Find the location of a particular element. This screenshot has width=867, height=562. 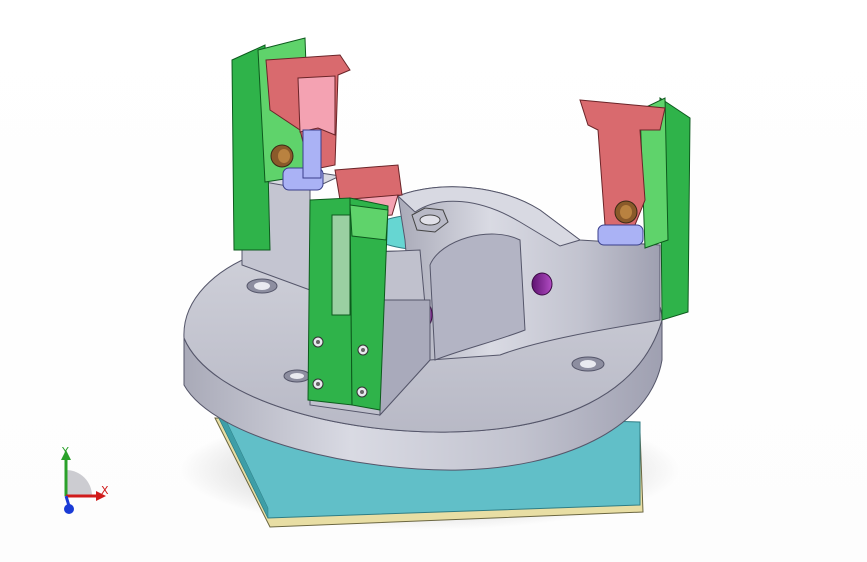

x-axis-label: X is located at coordinates (105, 490).